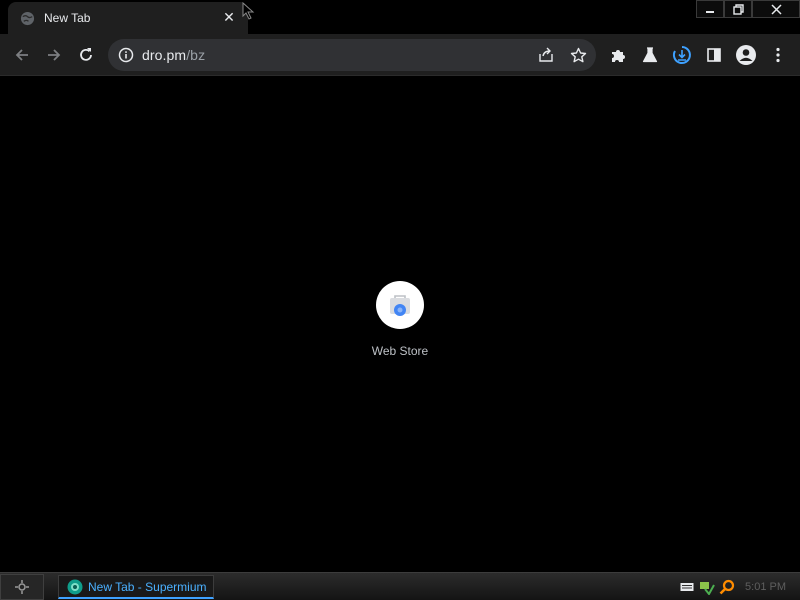  I want to click on keyboard-tray-button, so click(687, 587).